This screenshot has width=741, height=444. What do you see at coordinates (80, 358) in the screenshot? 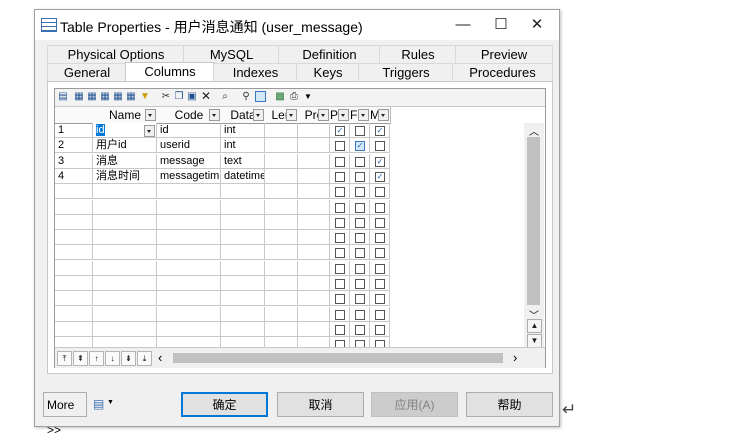
I see `move-page-up-icon: ⇞` at bounding box center [80, 358].